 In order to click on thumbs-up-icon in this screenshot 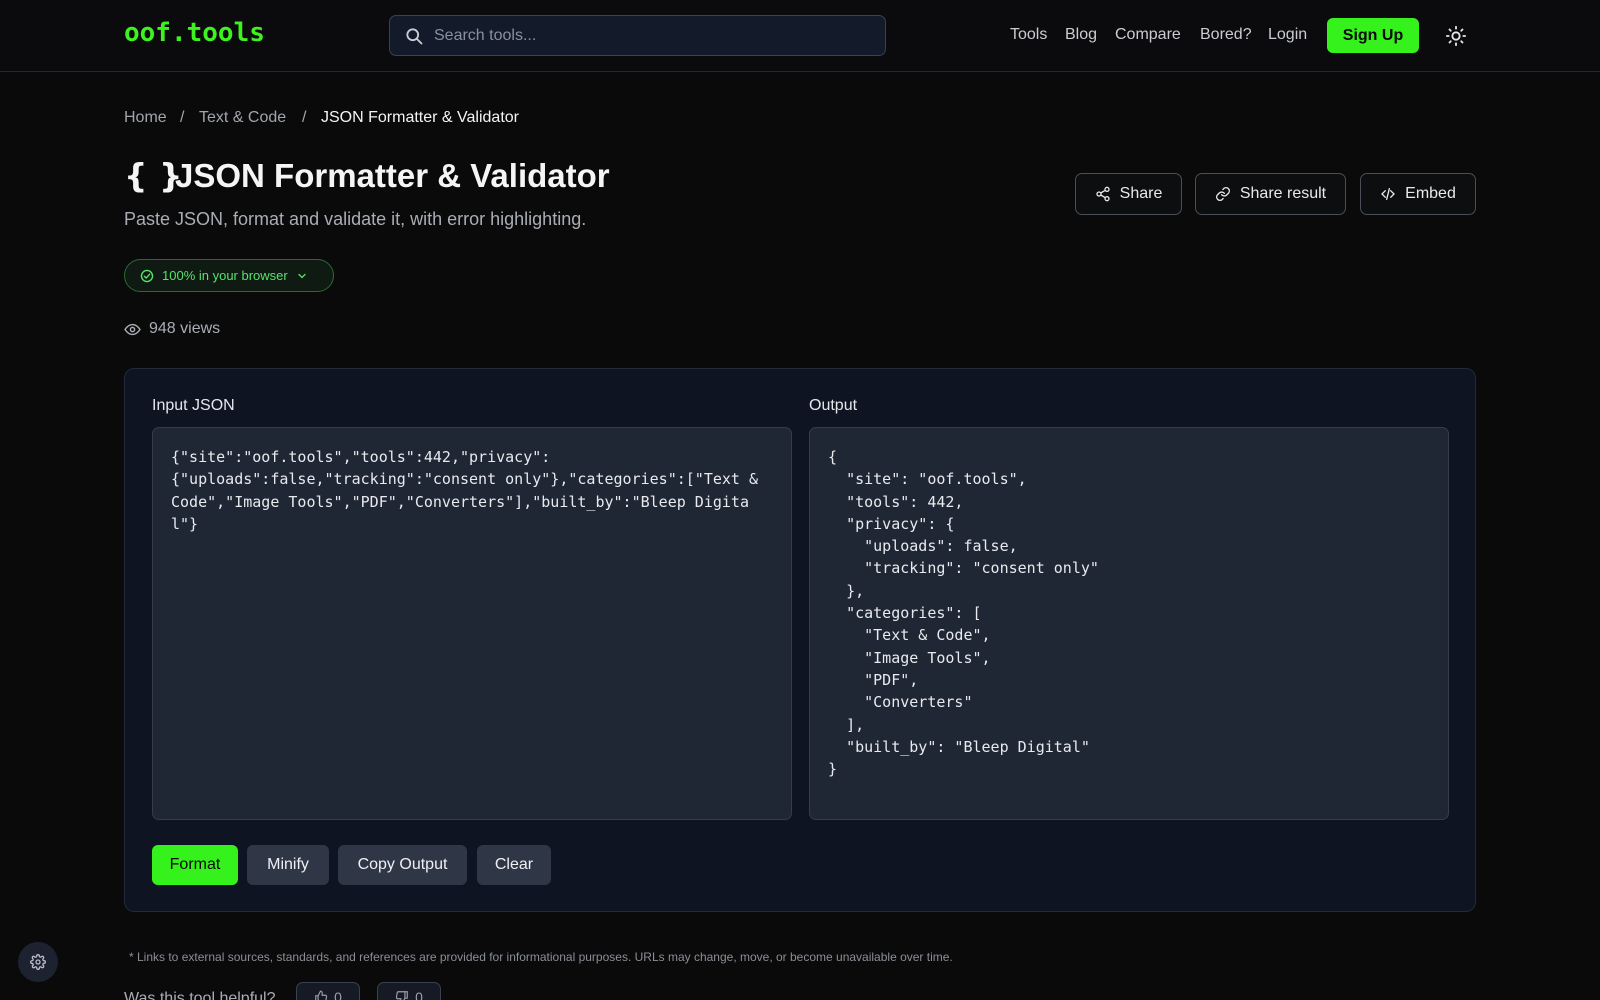, I will do `click(321, 995)`.